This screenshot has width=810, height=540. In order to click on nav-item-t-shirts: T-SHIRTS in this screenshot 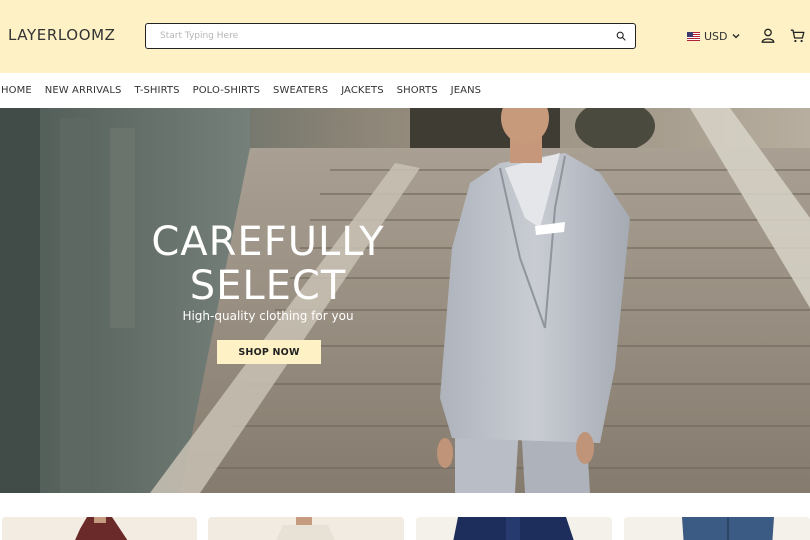, I will do `click(156, 90)`.